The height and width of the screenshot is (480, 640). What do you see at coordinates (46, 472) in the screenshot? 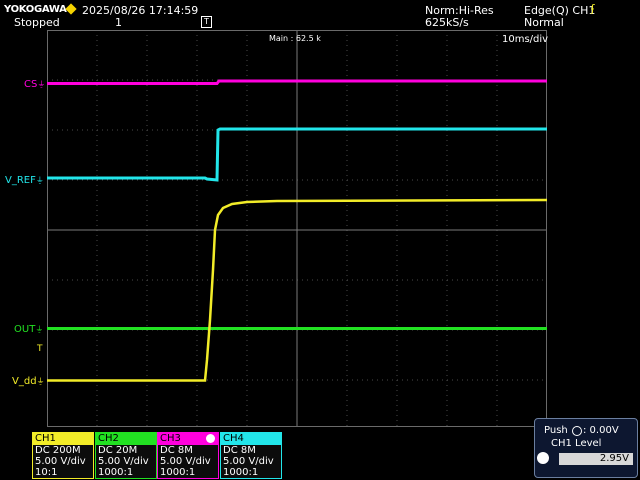
I see `ch1-probe: 10:1` at bounding box center [46, 472].